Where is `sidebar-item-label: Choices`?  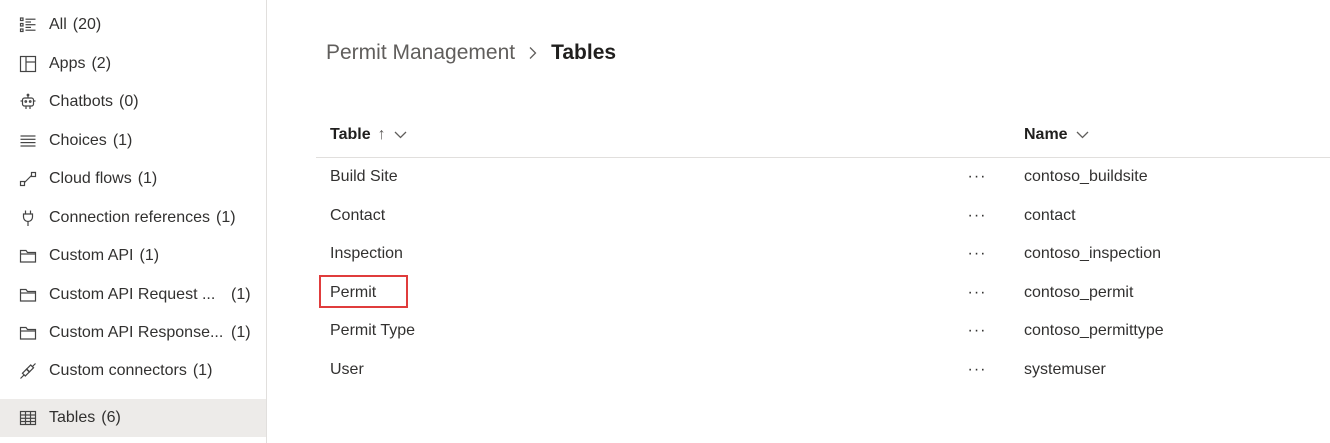
sidebar-item-label: Choices is located at coordinates (78, 140).